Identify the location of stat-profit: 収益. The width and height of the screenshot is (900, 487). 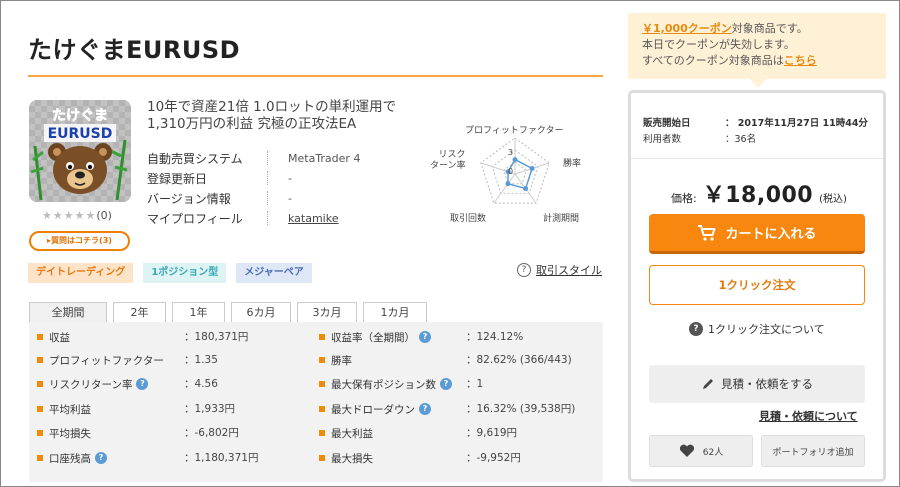
(53, 337).